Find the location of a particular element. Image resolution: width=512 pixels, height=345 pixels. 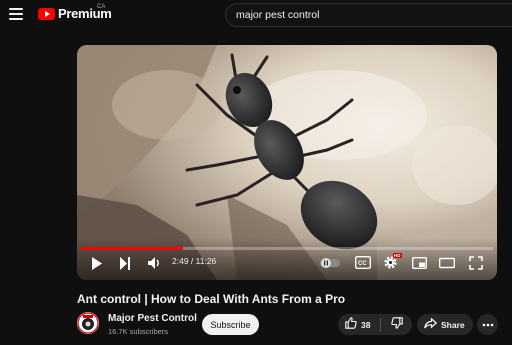

subscriber-count: 16.7K subscribers is located at coordinates (138, 331).